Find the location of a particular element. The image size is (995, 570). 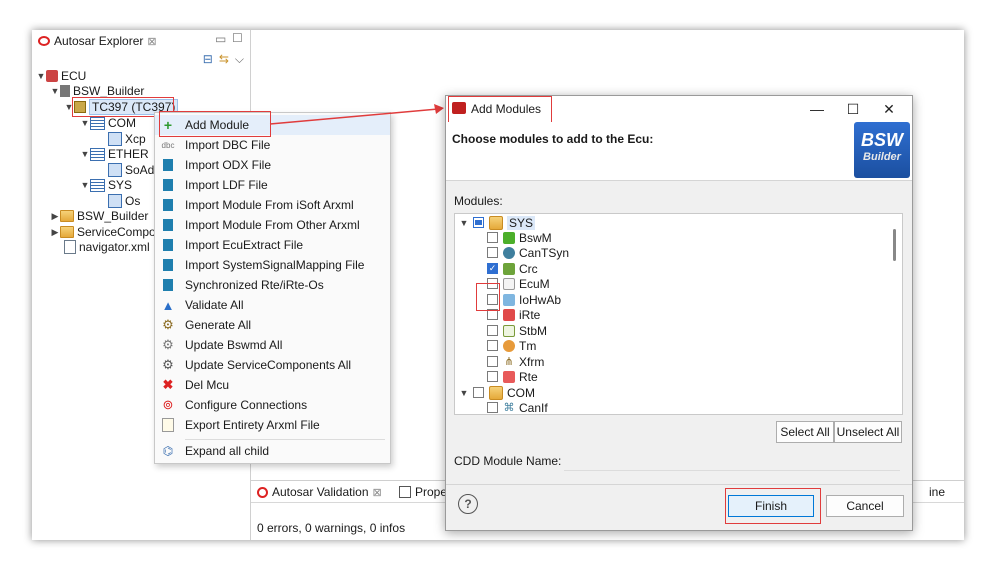

tab-properties: Prope is located at coordinates (423, 492).